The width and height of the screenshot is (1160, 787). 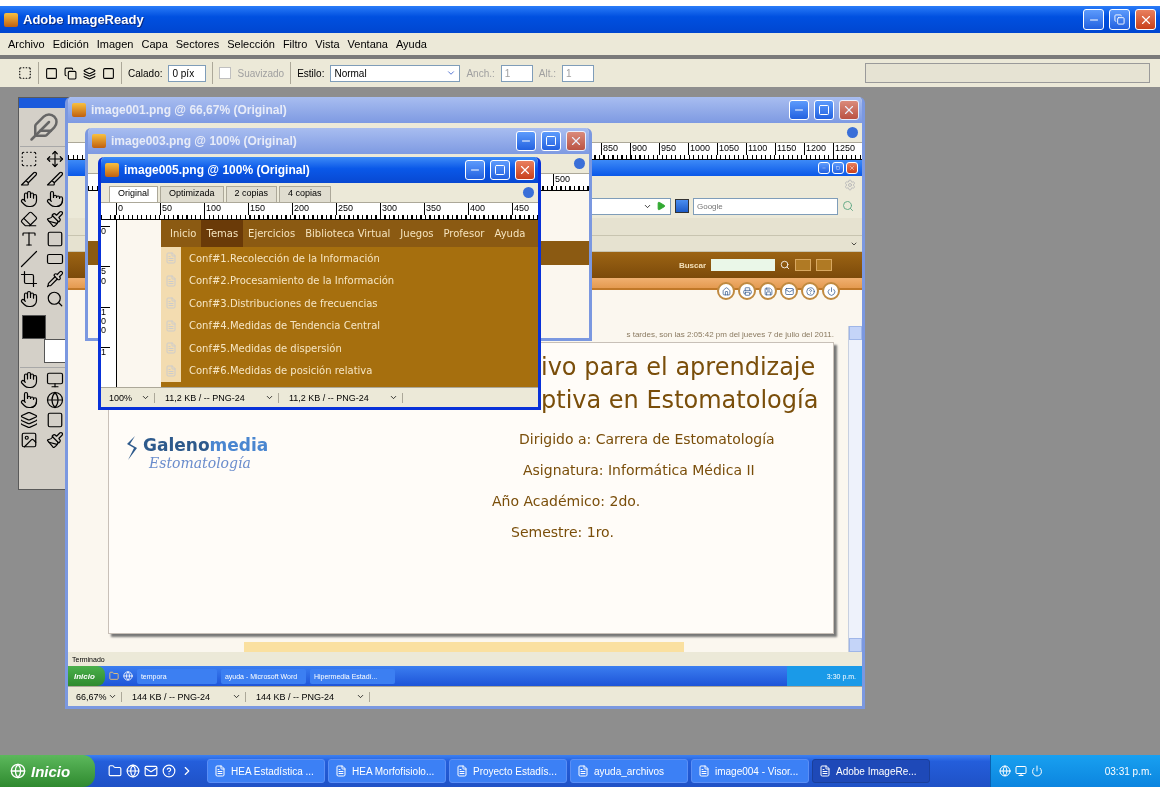 I want to click on eyedropper-icon, so click(x=55, y=279).